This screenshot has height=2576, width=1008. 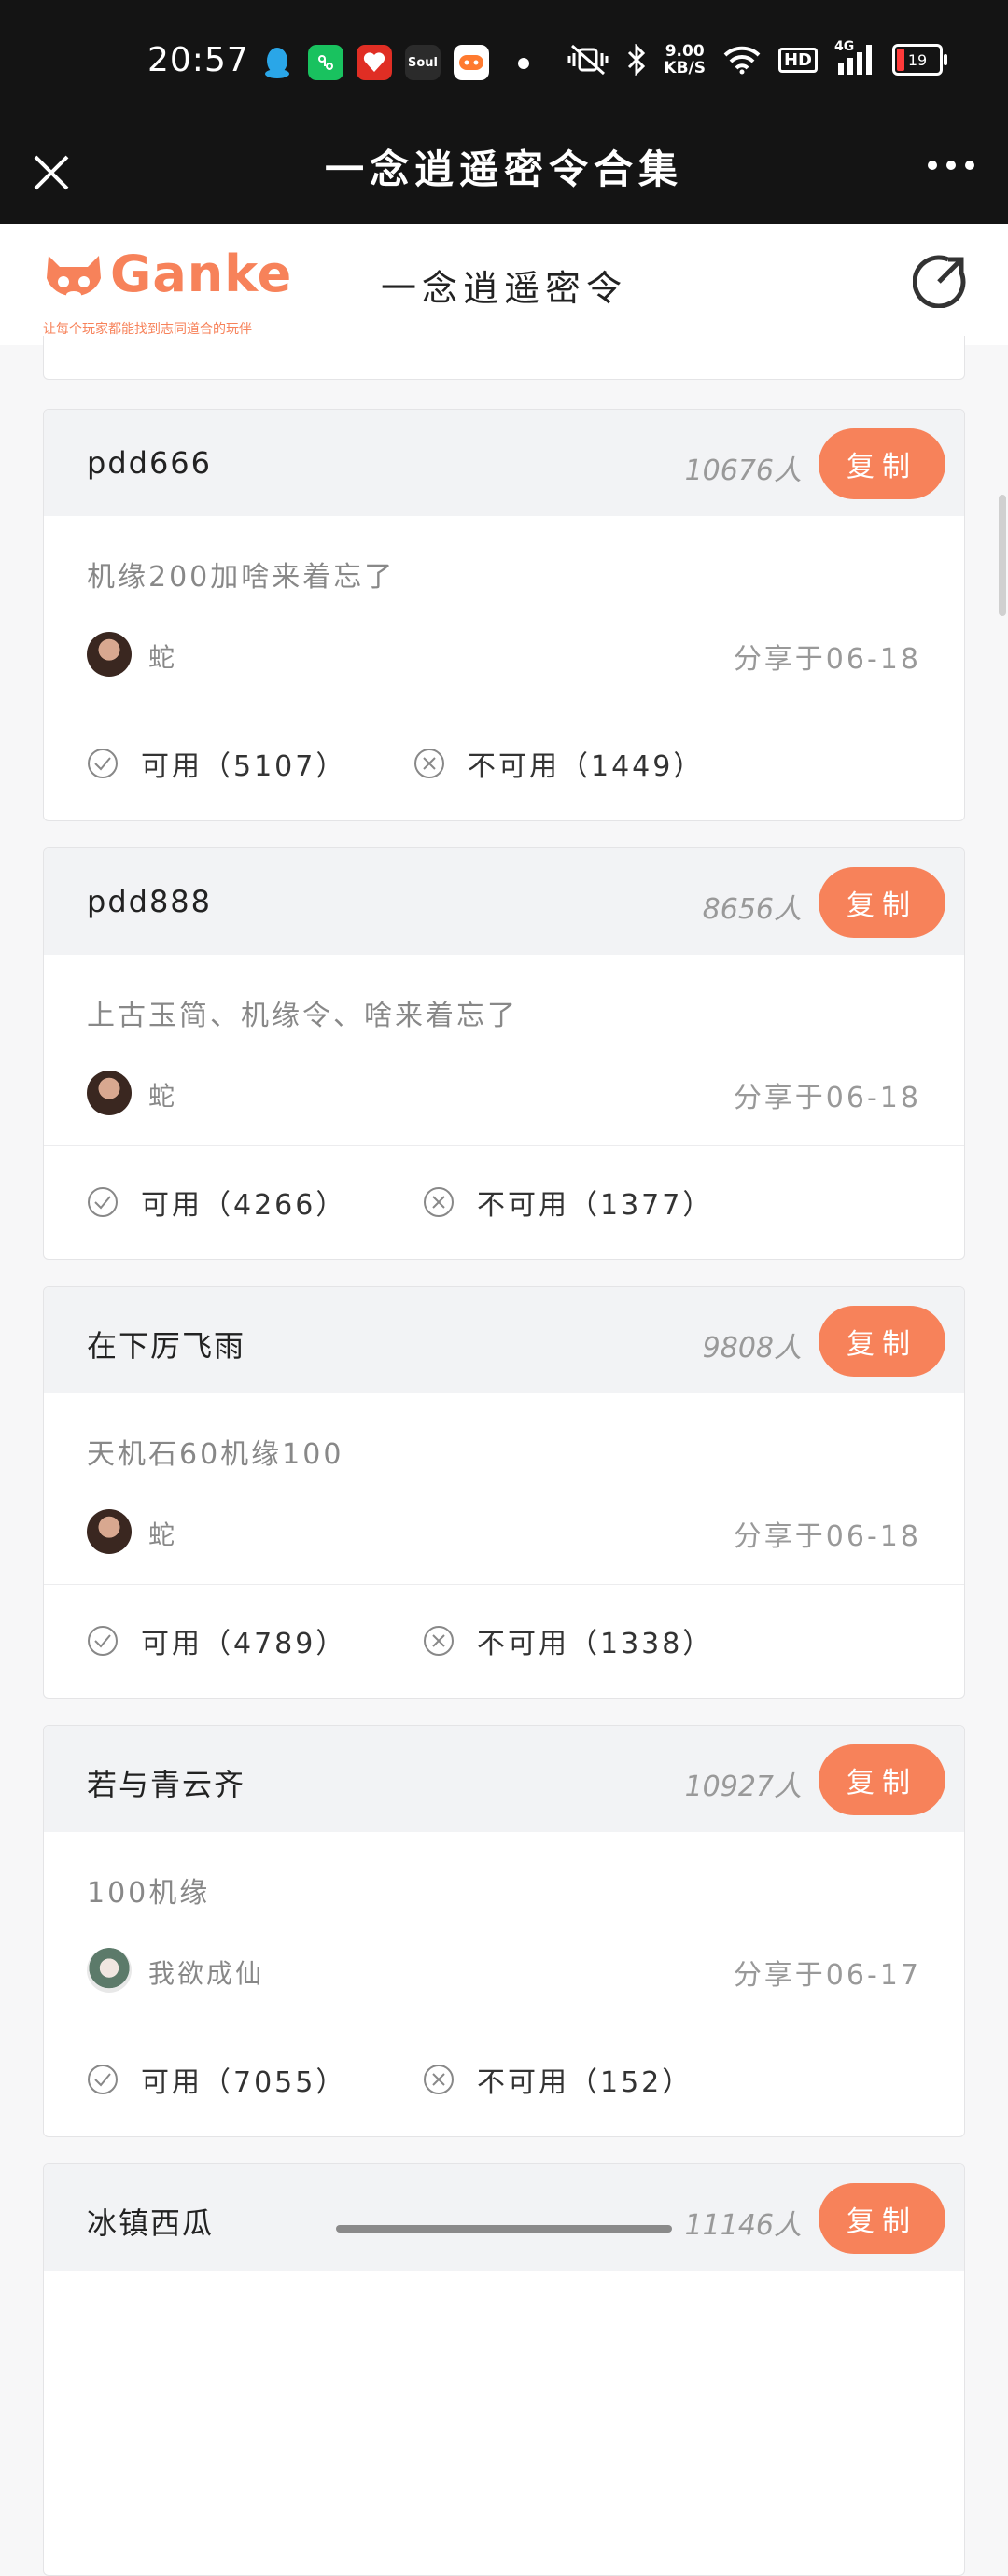 What do you see at coordinates (504, 1489) in the screenshot?
I see `card-body: 天机石60机缘100 蛇 分享于06-18` at bounding box center [504, 1489].